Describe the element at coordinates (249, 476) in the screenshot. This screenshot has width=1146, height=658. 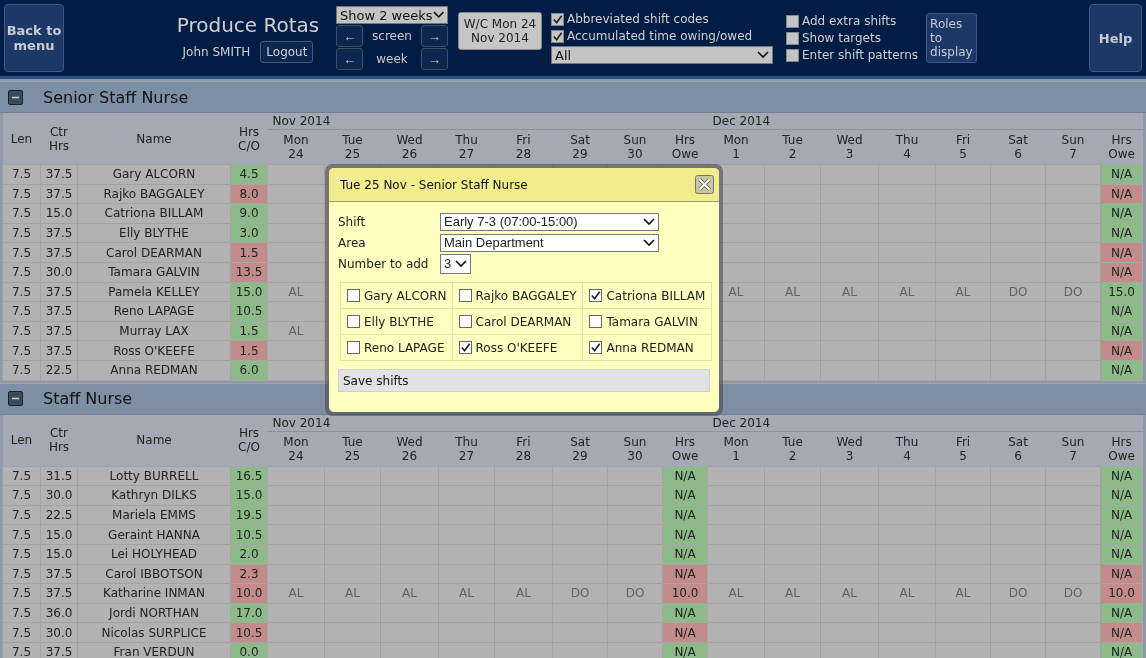
I see `table-cell: 16.5` at that location.